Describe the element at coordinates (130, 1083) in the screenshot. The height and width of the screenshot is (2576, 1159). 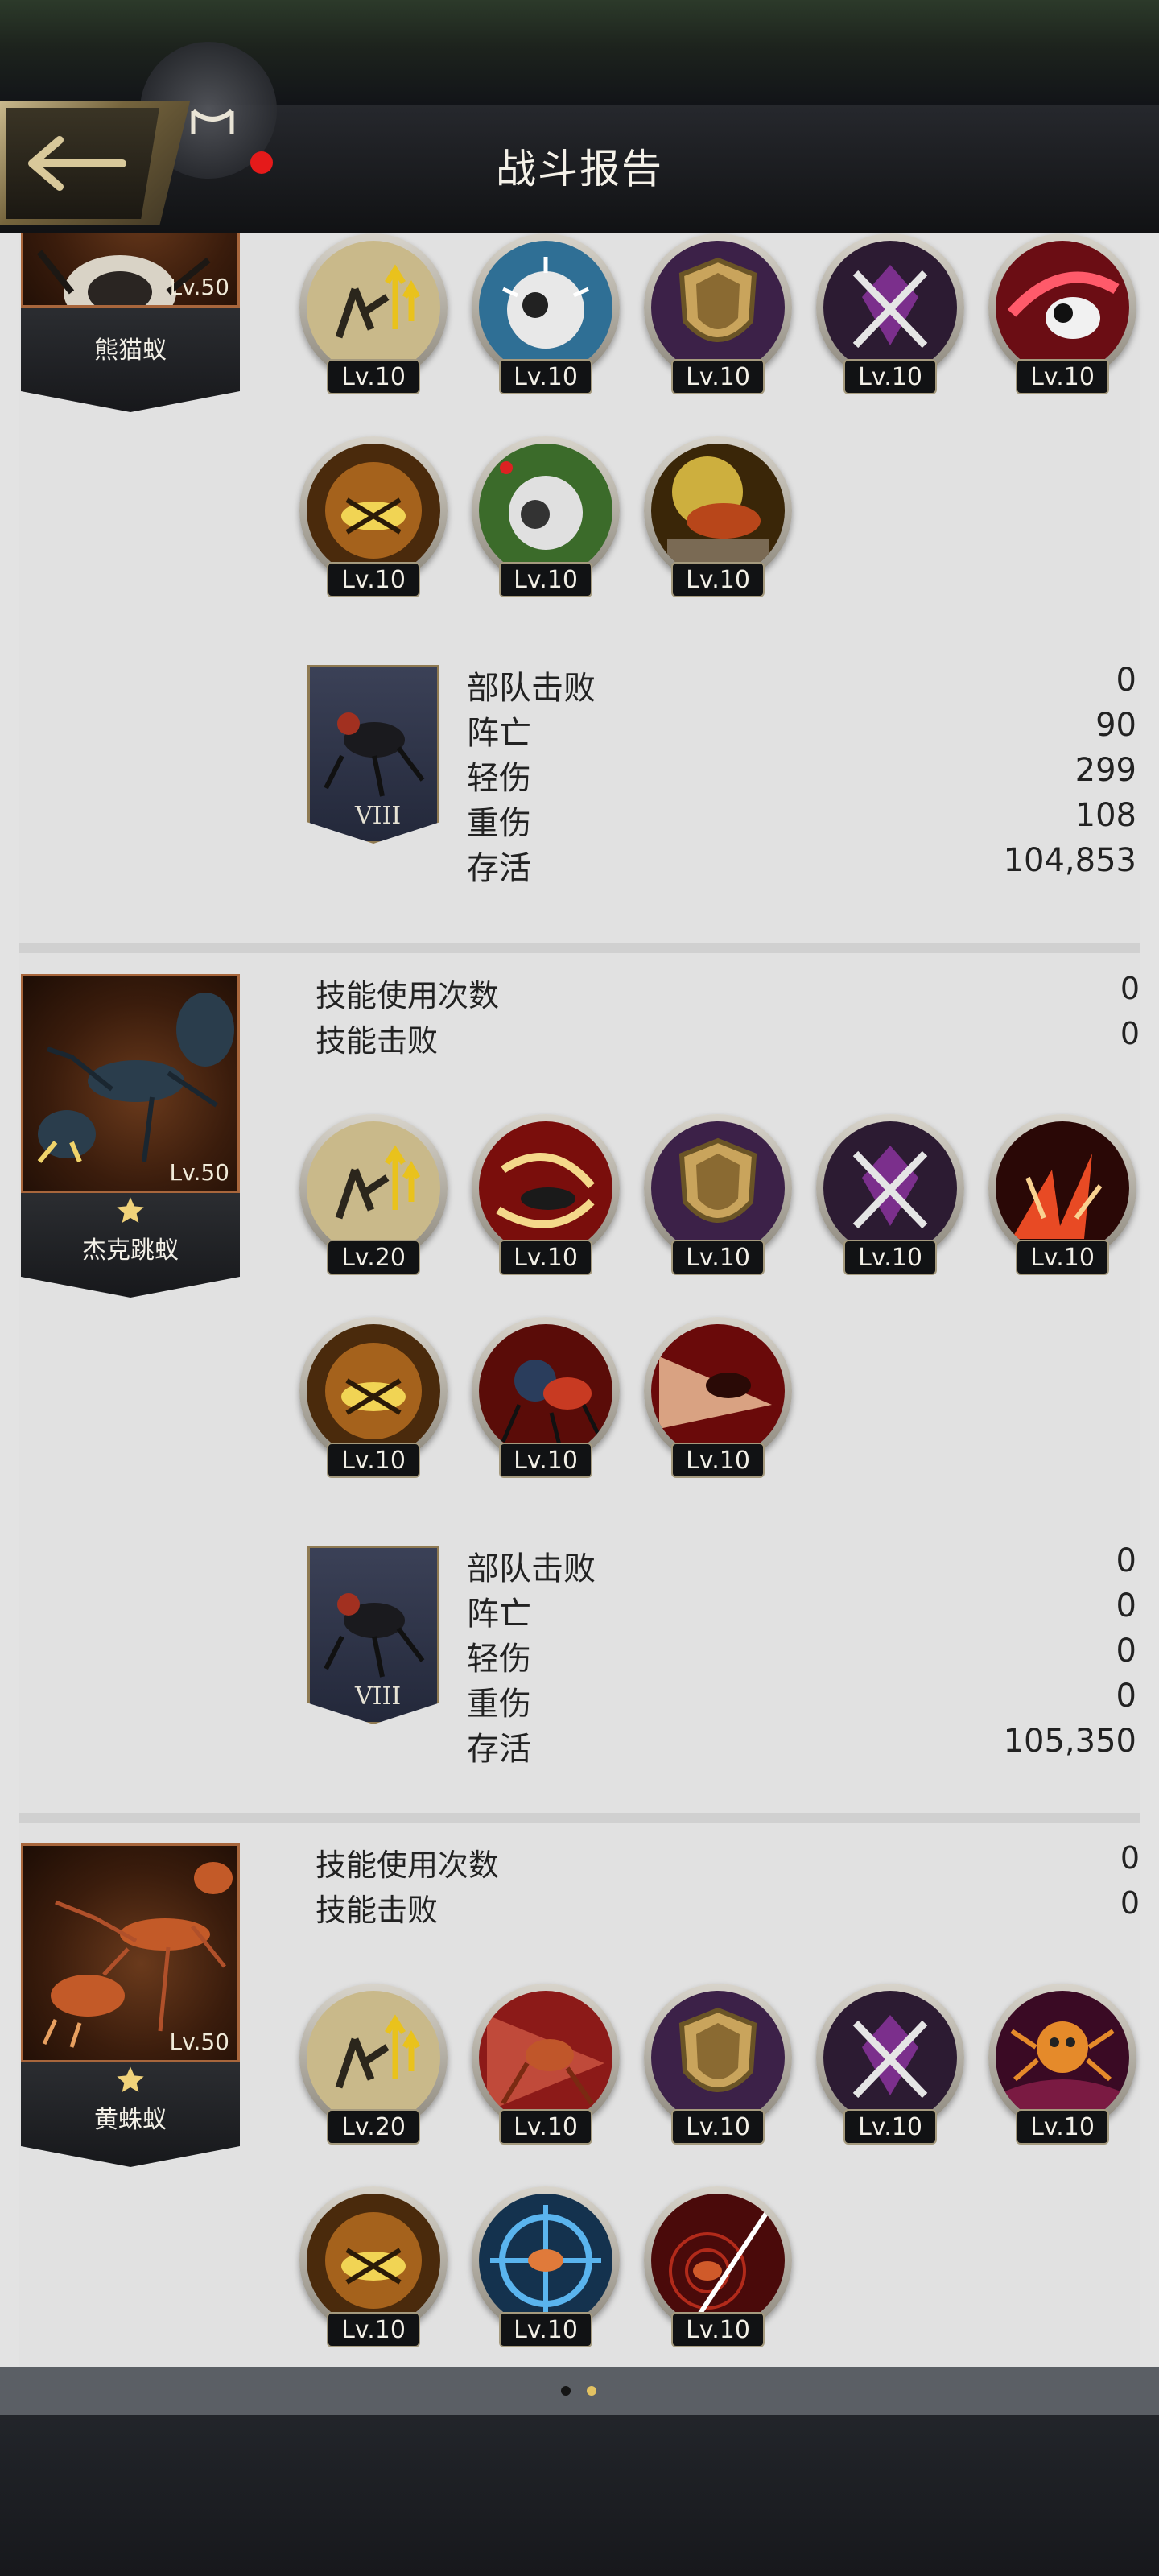
I see `unit-portrait-jack-jumper: Lv.50` at that location.